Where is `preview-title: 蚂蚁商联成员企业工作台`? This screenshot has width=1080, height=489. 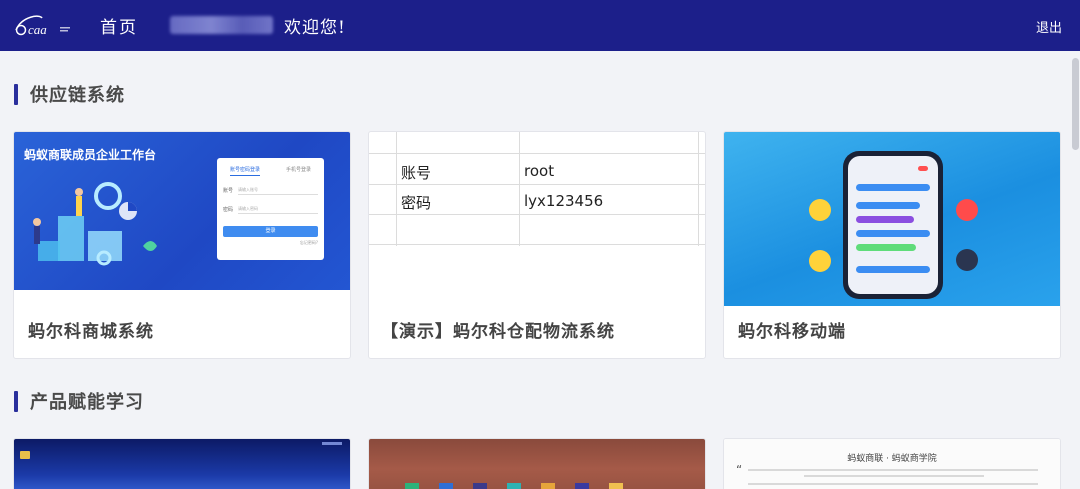 preview-title: 蚂蚁商联成员企业工作台 is located at coordinates (90, 155).